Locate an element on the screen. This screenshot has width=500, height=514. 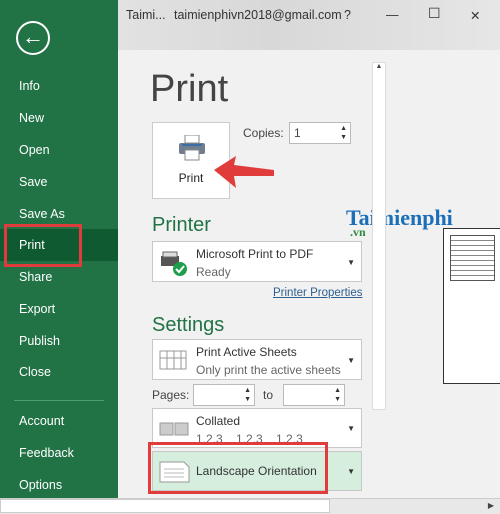
printer-status: Ready is located at coordinates (213, 272).